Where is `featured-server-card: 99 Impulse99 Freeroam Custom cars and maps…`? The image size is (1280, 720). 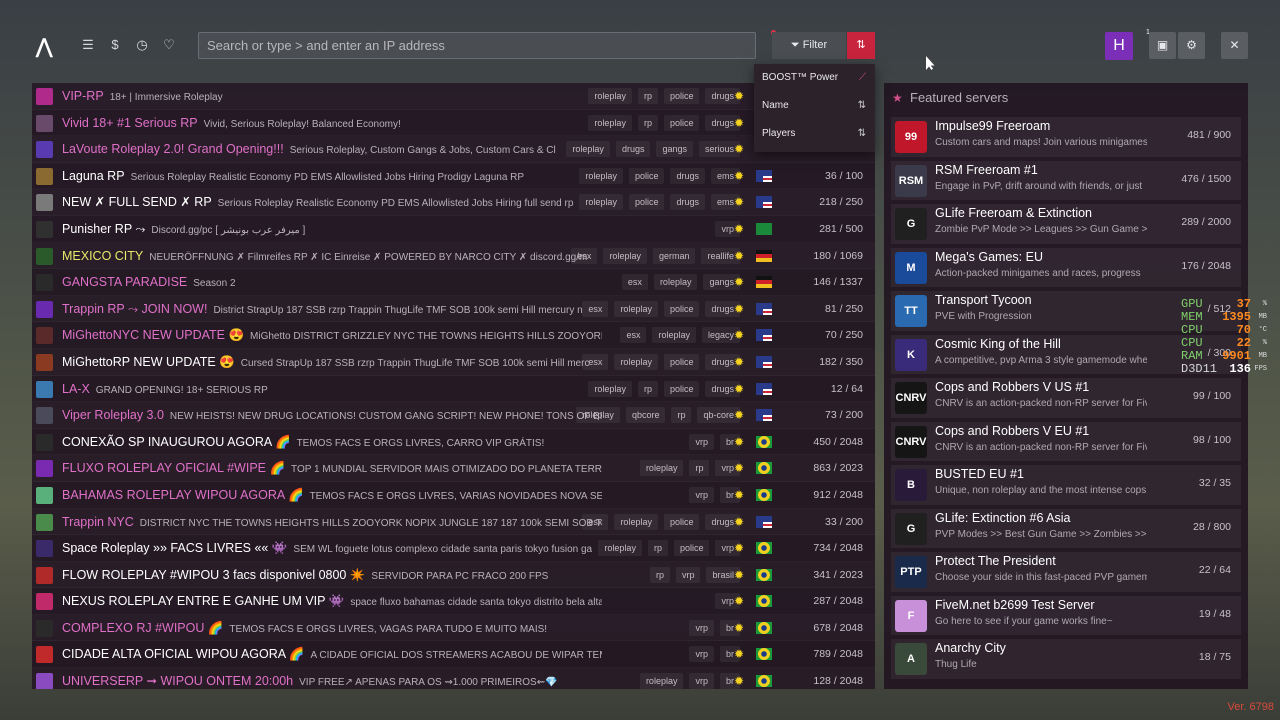 featured-server-card: 99 Impulse99 Freeroam Custom cars and maps… is located at coordinates (1066, 137).